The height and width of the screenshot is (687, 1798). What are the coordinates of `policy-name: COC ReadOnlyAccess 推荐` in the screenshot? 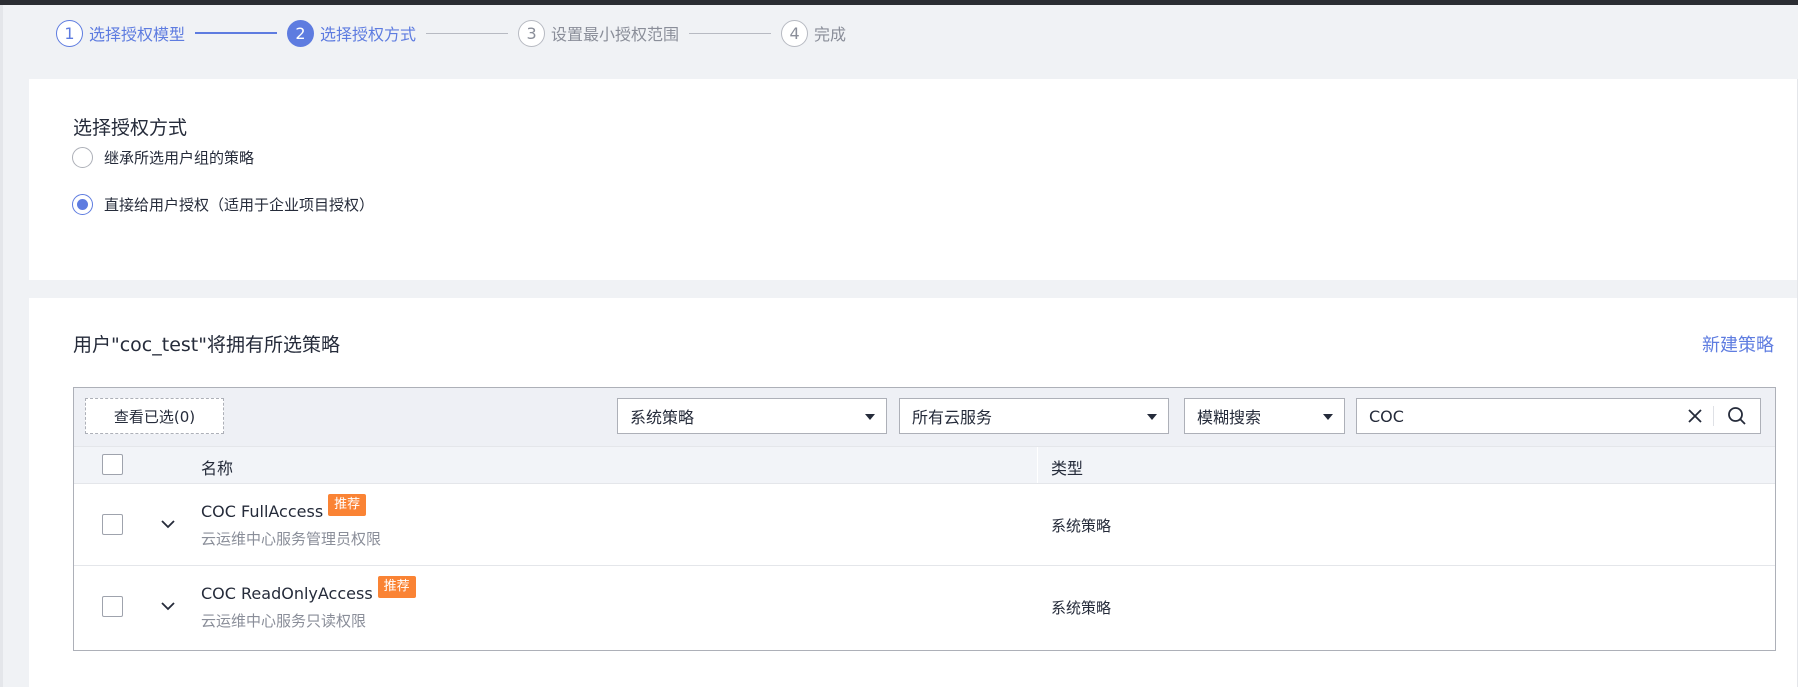 It's located at (308, 589).